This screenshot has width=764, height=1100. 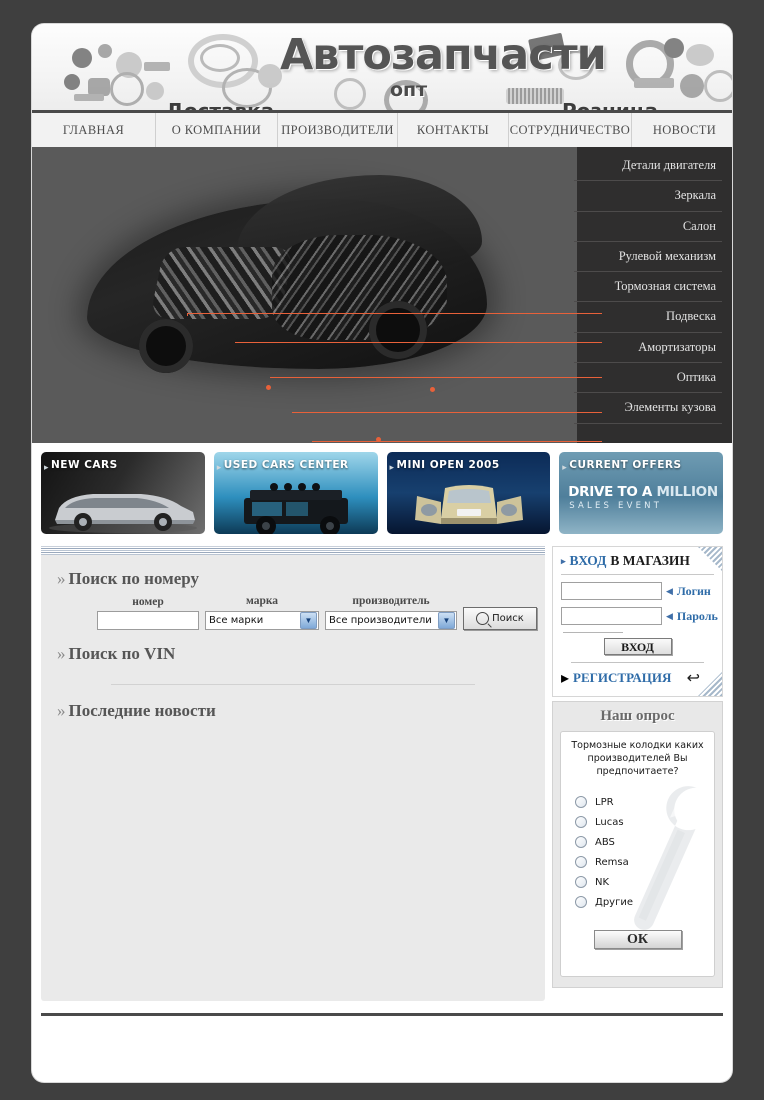 I want to click on label-number: номер, so click(x=148, y=602).